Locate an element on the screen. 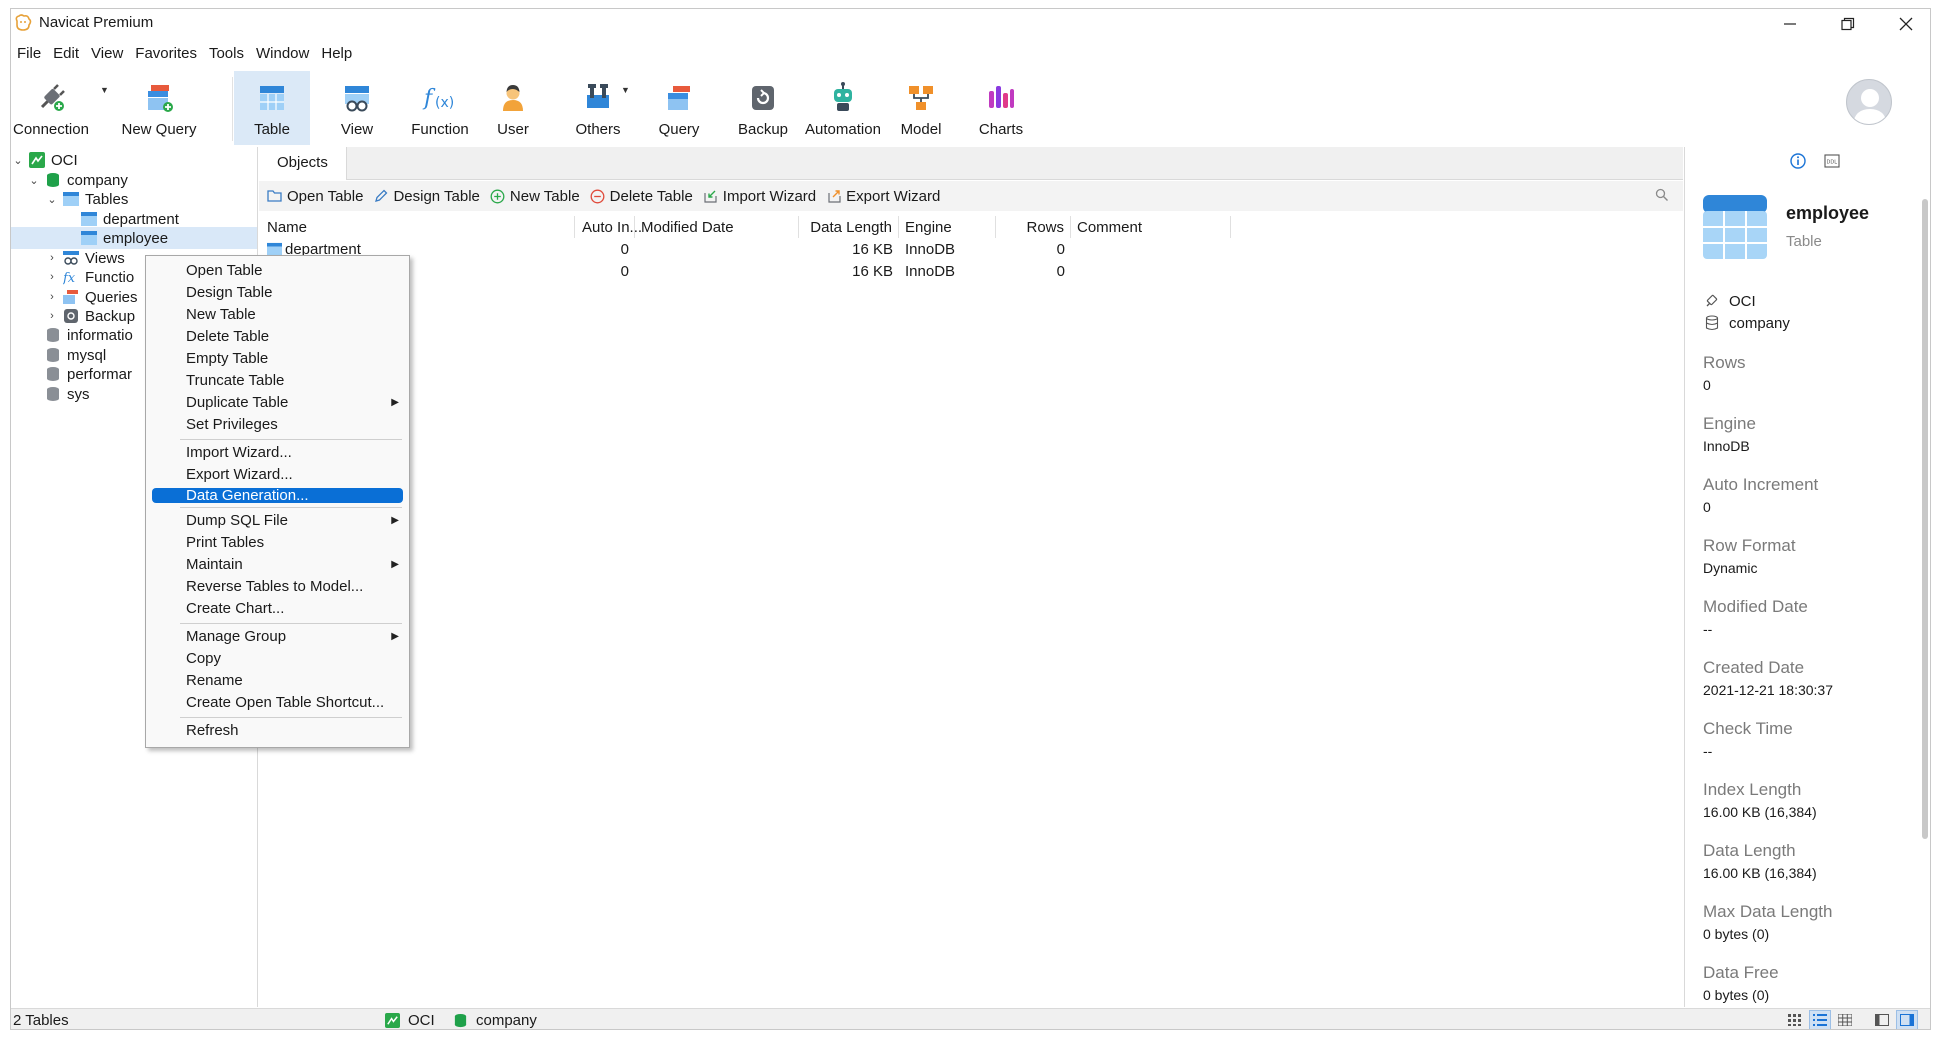  right-pane-icon is located at coordinates (1907, 1020).